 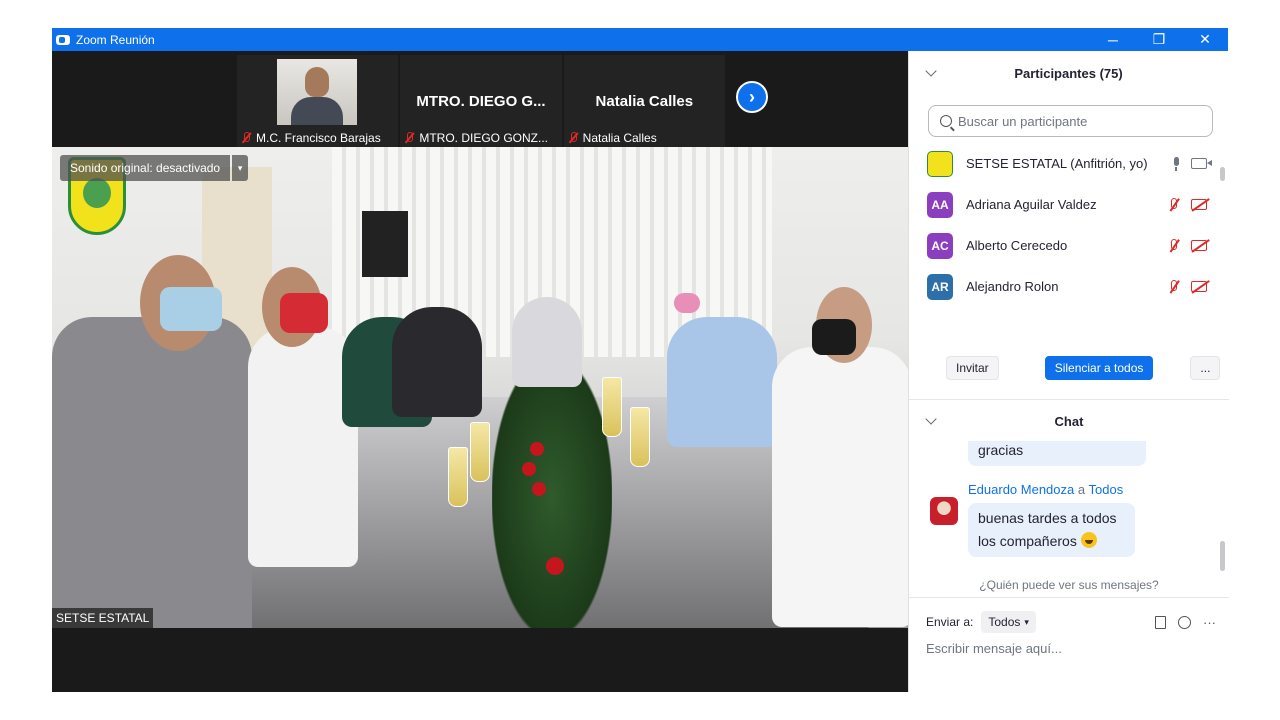 What do you see at coordinates (1047, 518) in the screenshot?
I see `chat-message-line: buenas tardes a todos` at bounding box center [1047, 518].